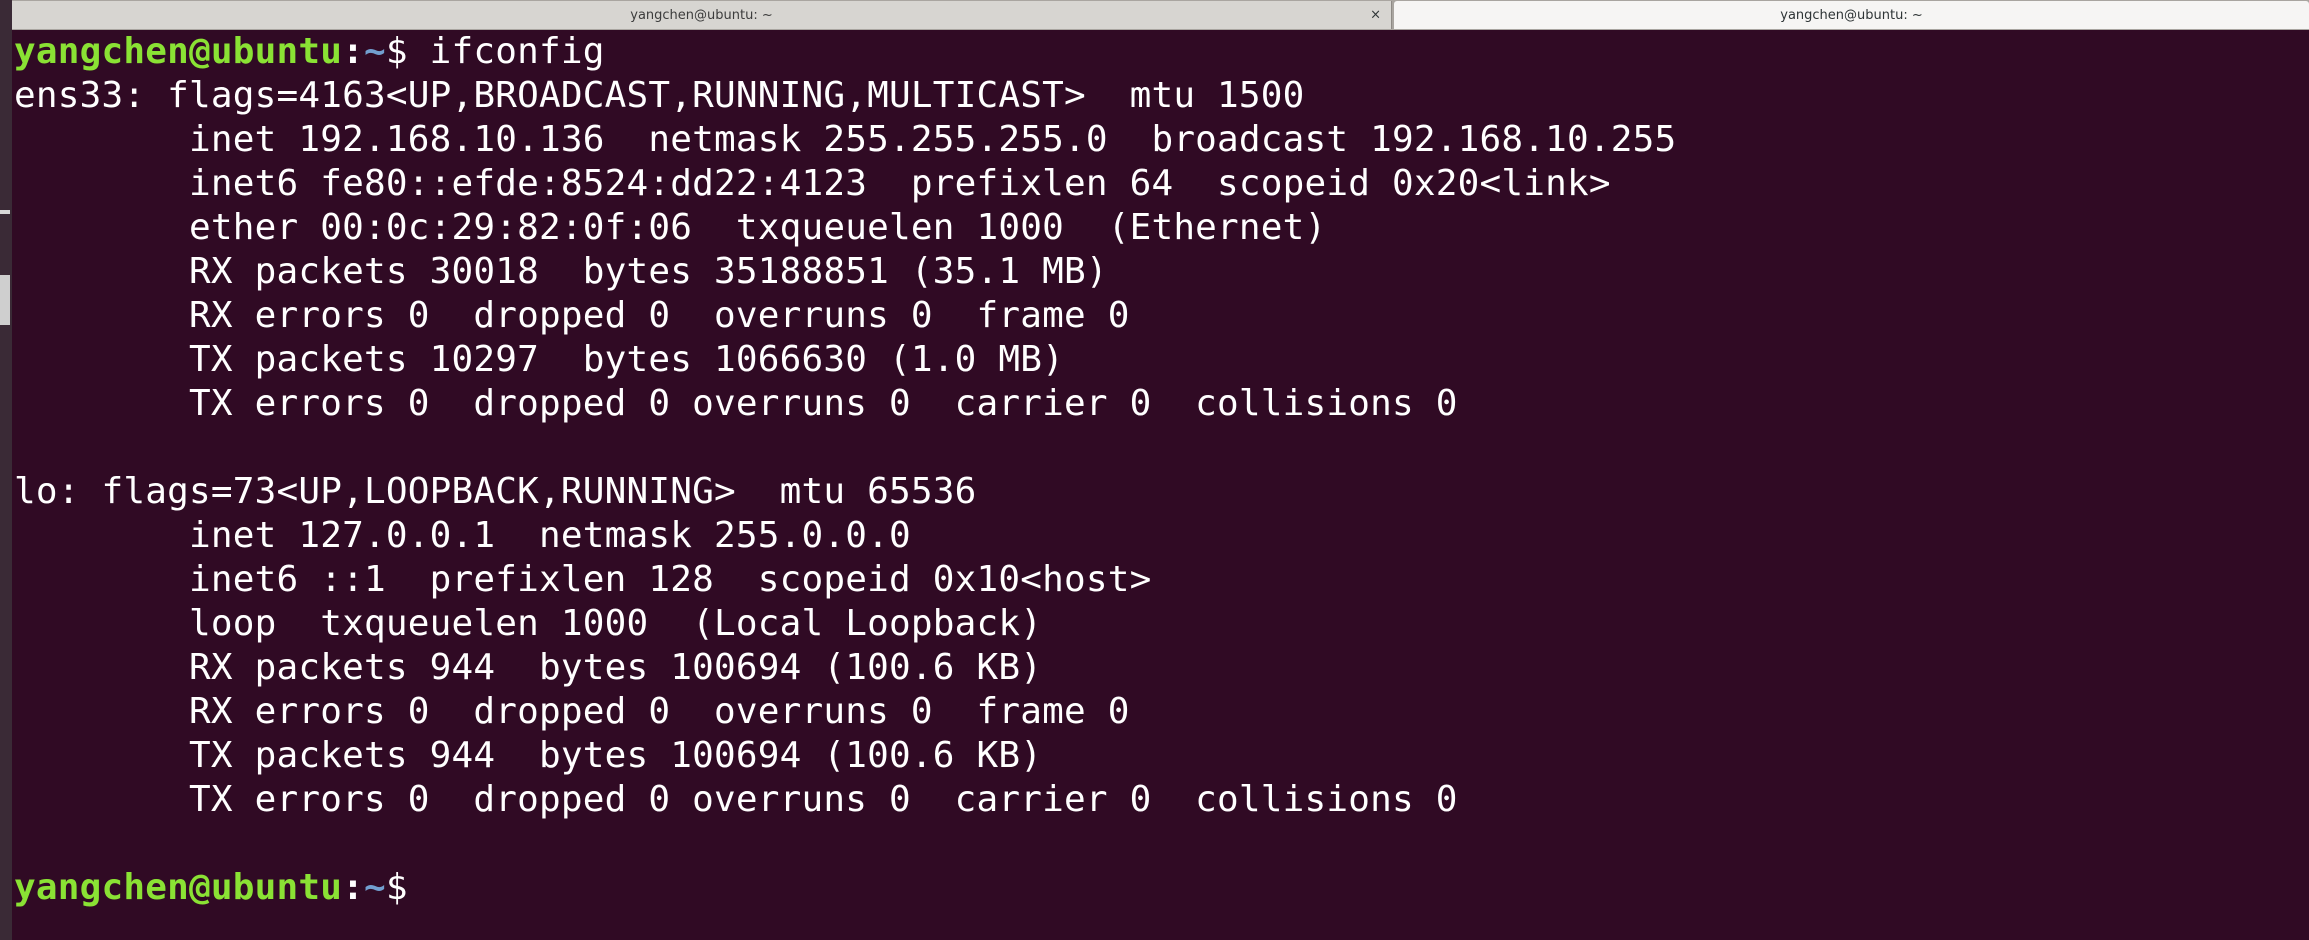  Describe the element at coordinates (1161, 52) in the screenshot. I see `prompt-line: yangchen@ubuntu:~$ ifconfig` at that location.